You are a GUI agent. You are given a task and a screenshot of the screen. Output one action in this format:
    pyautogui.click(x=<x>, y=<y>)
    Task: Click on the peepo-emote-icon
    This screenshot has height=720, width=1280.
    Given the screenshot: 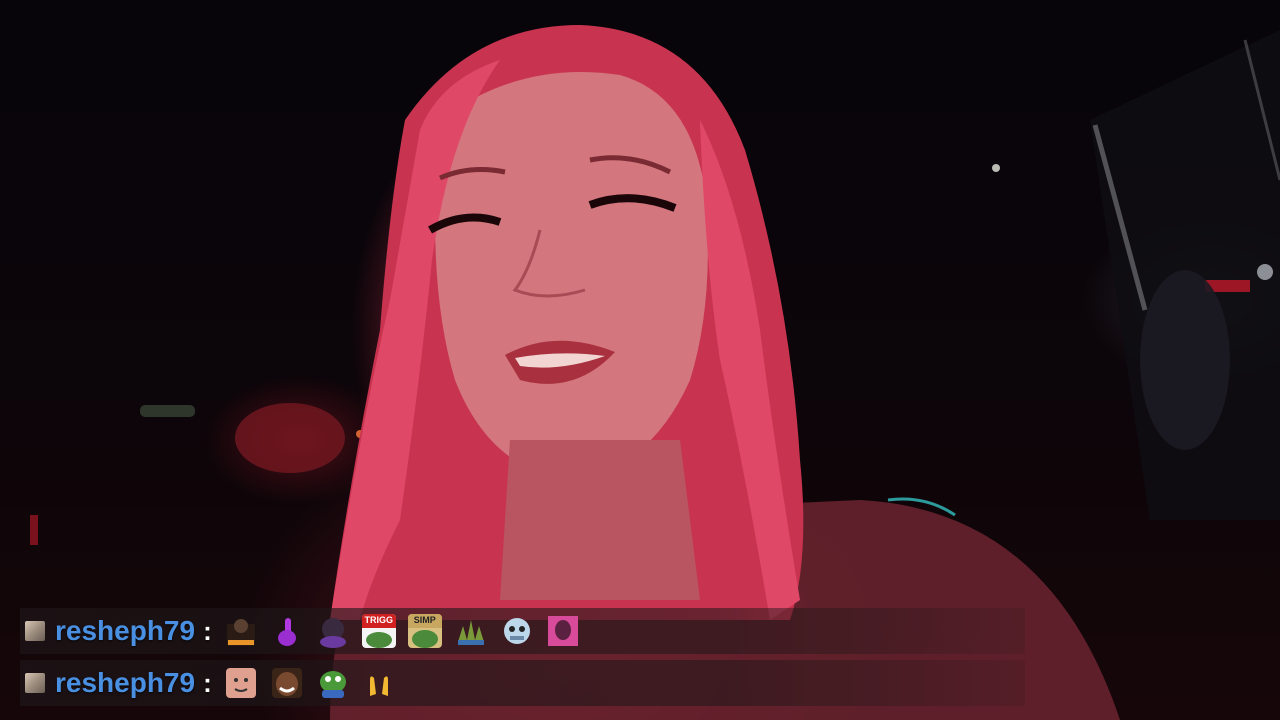 What is the action you would take?
    pyautogui.click(x=333, y=683)
    